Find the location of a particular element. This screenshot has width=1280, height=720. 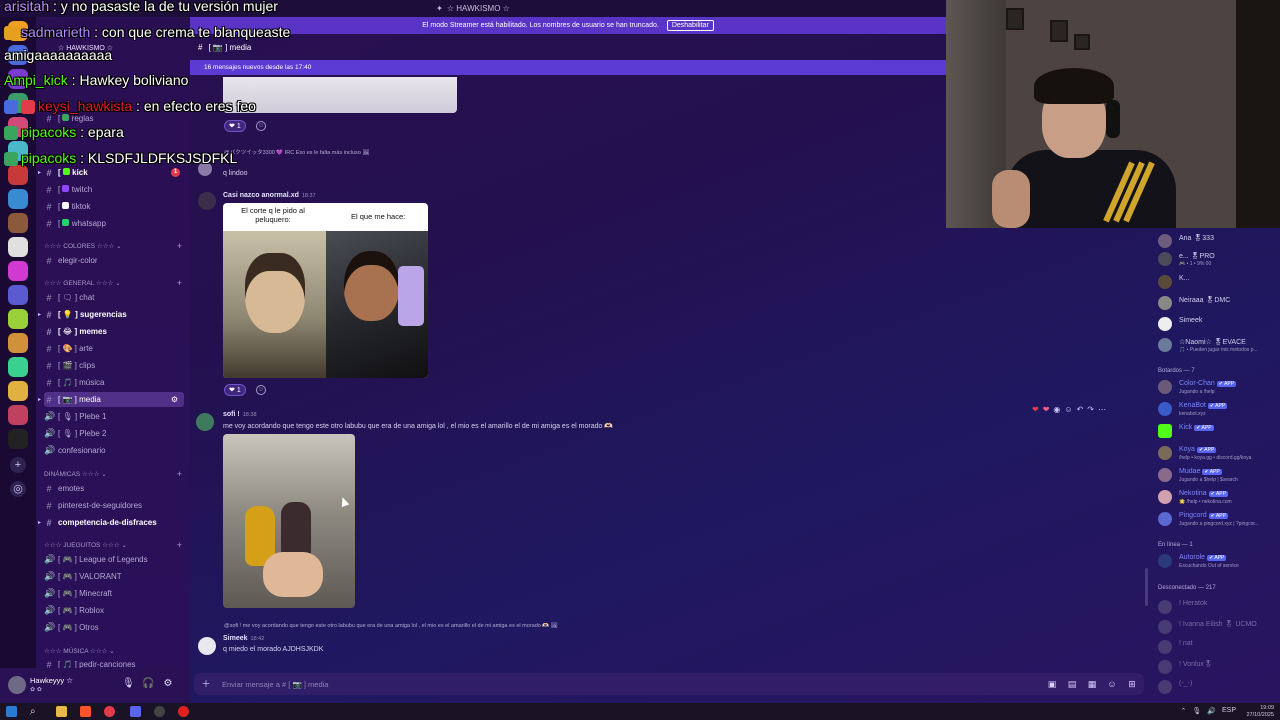

settings-icon: ⚙ is located at coordinates (168, 684).